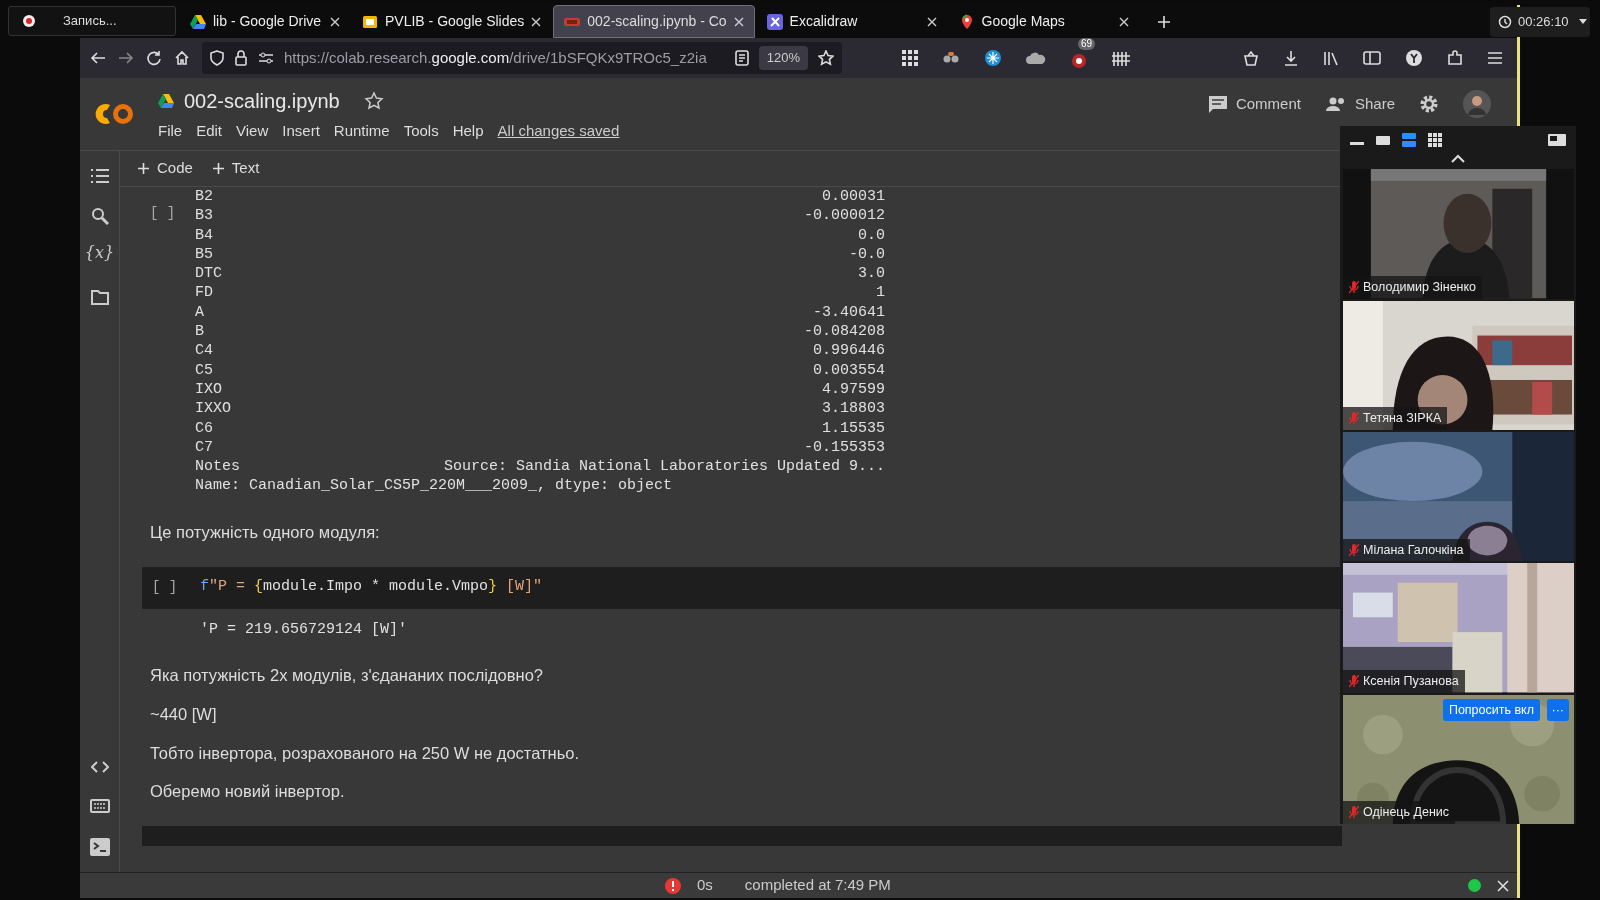 The width and height of the screenshot is (1600, 900). Describe the element at coordinates (558, 131) in the screenshot. I see `save-status-link: All changes saved` at that location.